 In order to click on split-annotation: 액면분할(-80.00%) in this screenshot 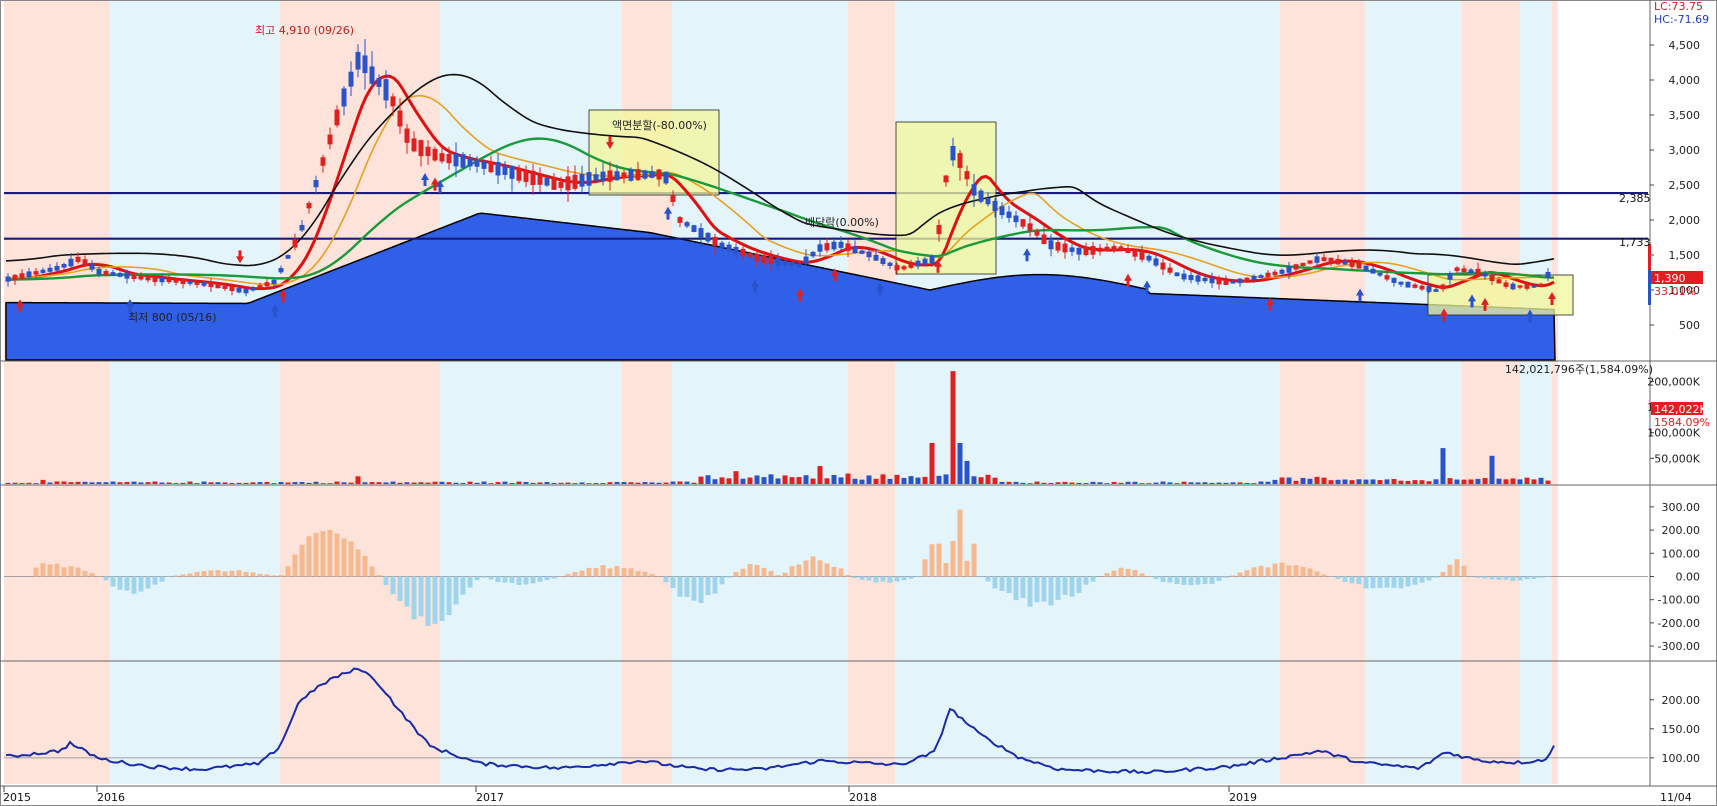, I will do `click(659, 125)`.